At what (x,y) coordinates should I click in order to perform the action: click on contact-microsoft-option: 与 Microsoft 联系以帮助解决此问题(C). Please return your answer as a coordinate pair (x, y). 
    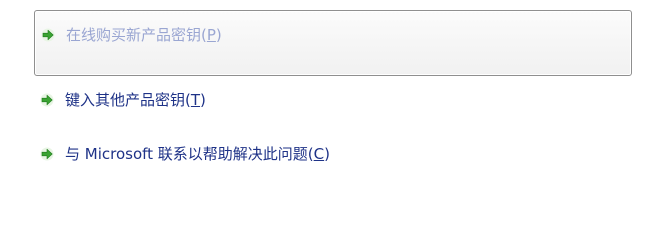
    Looking at the image, I should click on (182, 154).